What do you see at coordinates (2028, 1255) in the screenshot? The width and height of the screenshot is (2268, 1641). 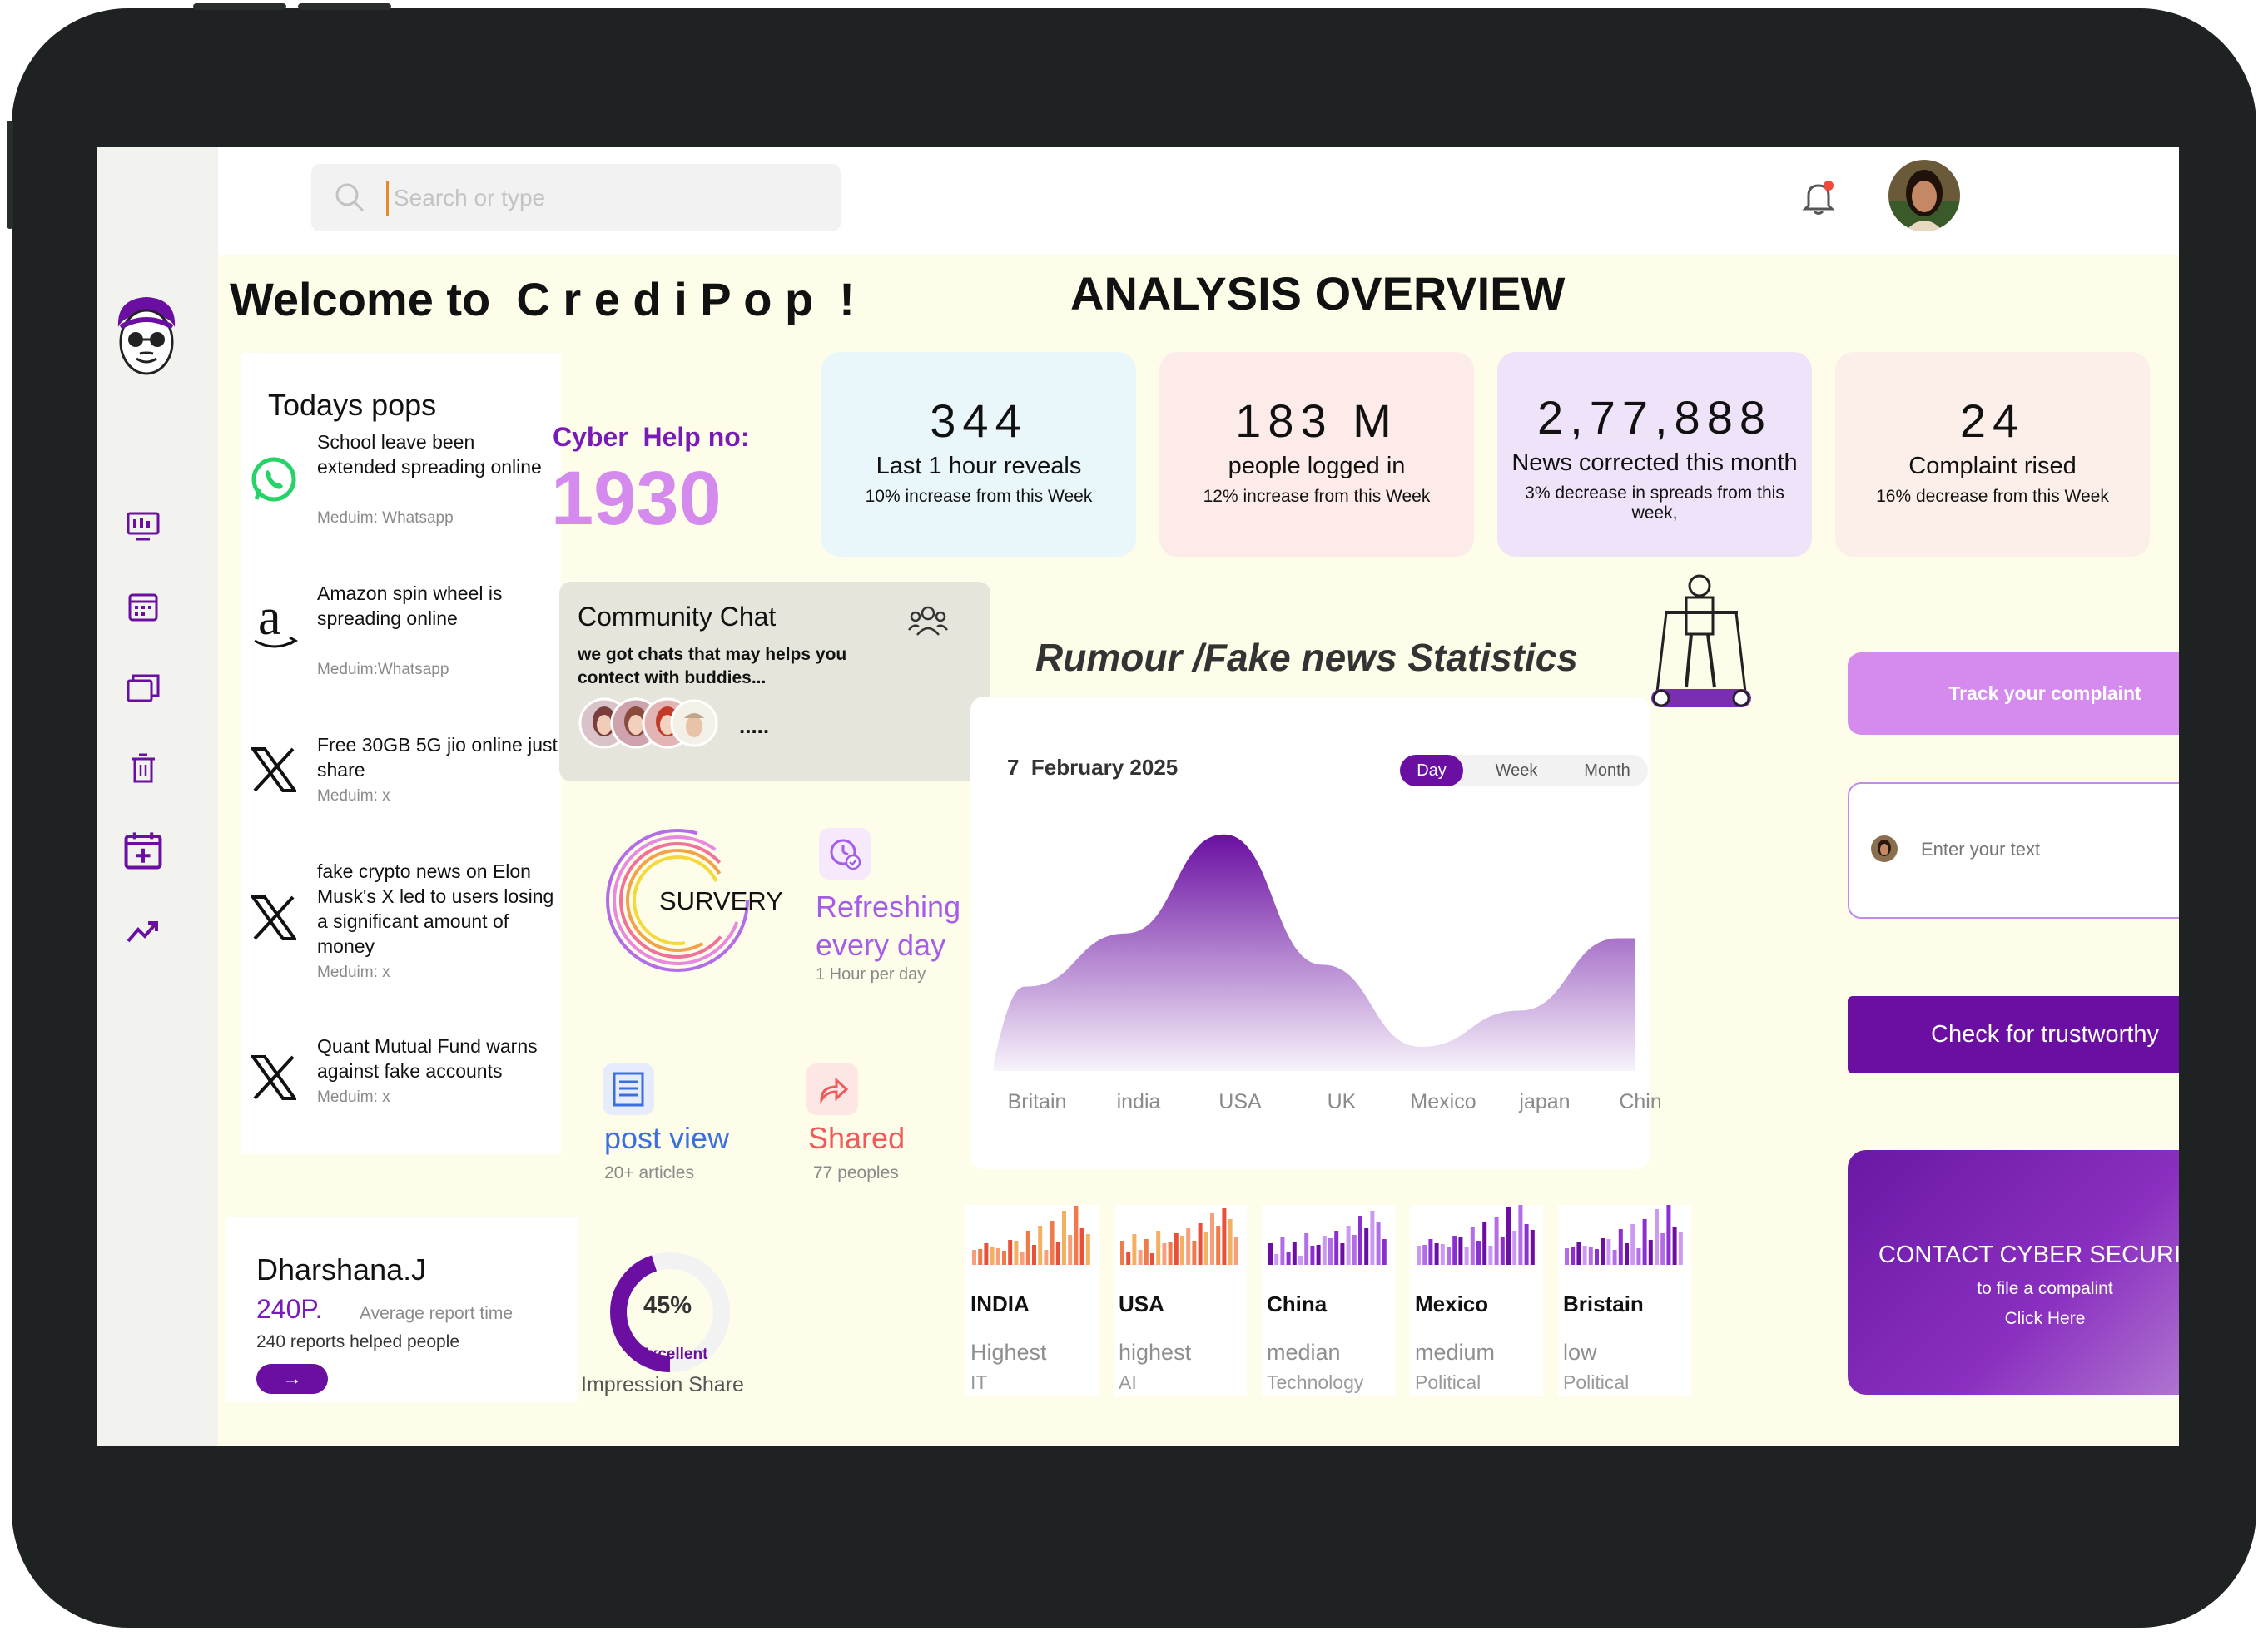 I see `contact-title: CONTACT CYBER SECURITY` at bounding box center [2028, 1255].